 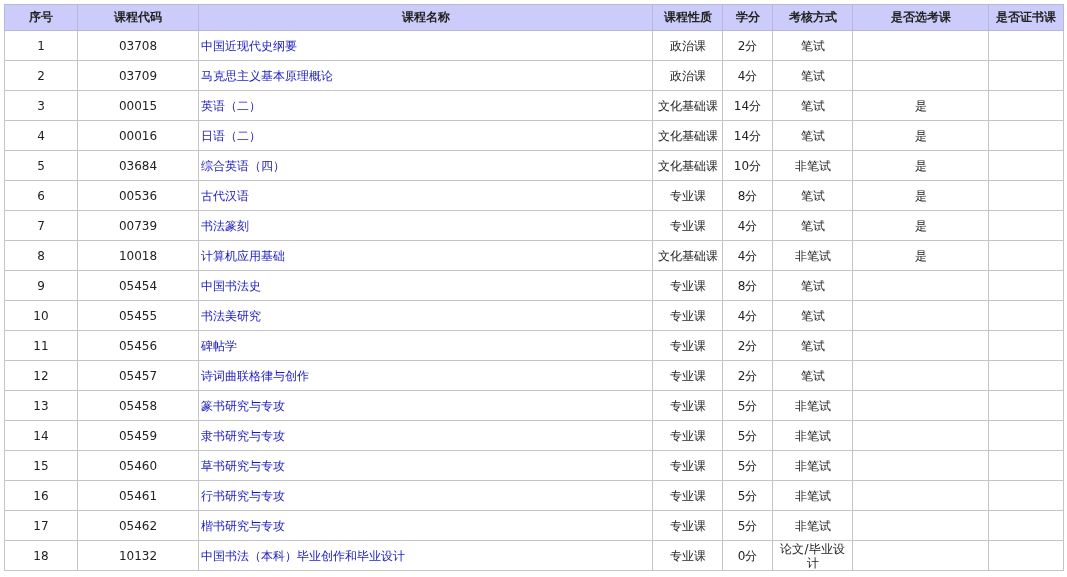 I want to click on column-header: 课程名称, so click(x=425, y=17).